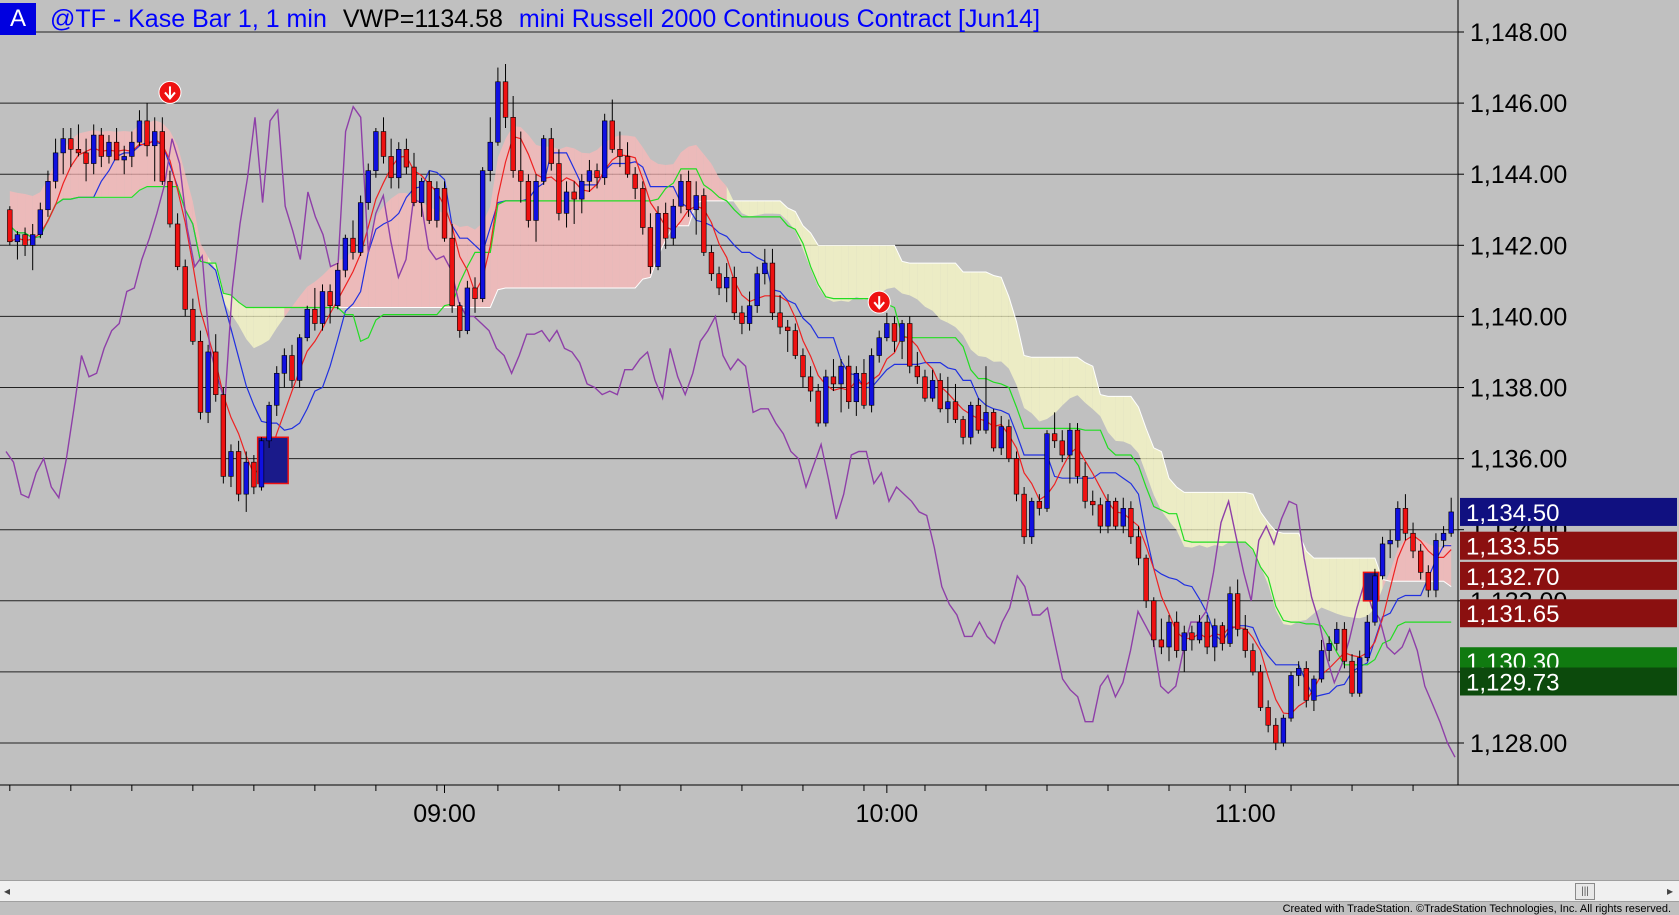 The width and height of the screenshot is (1679, 915). Describe the element at coordinates (1512, 547) in the screenshot. I see `price-label-text: 1,133.55` at that location.